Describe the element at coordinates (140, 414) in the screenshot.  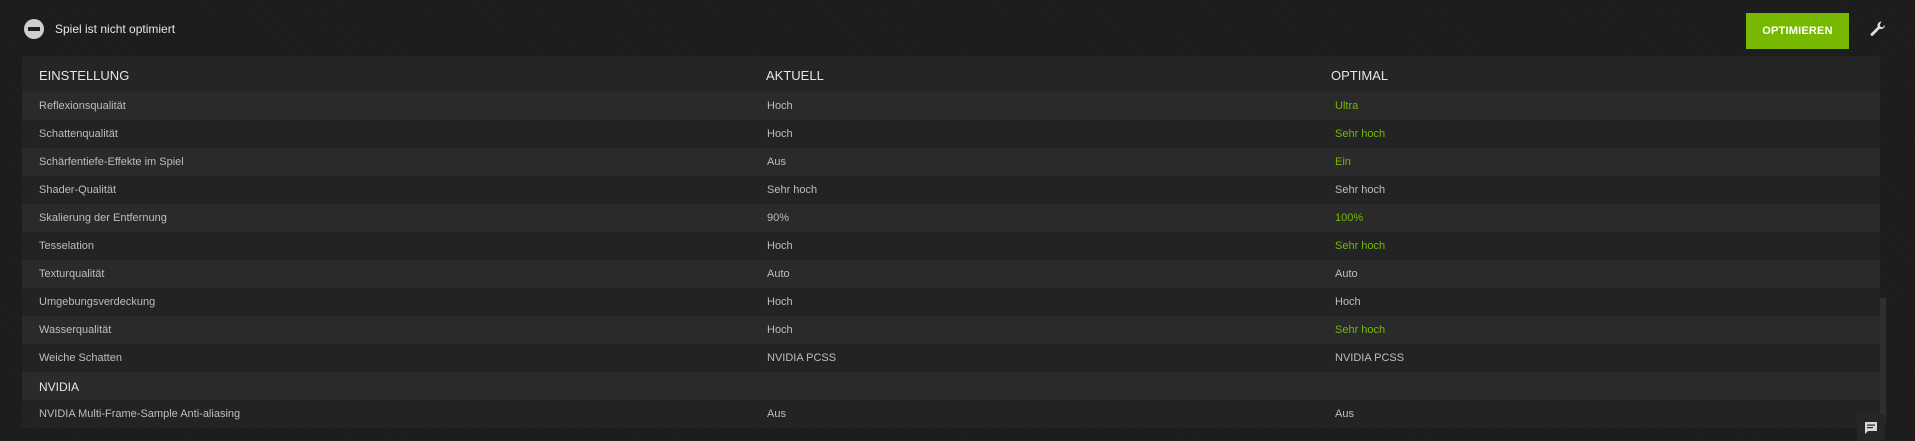
I see `setting-name: NVIDIA Multi-Frame-Sample Anti-aliasing` at that location.